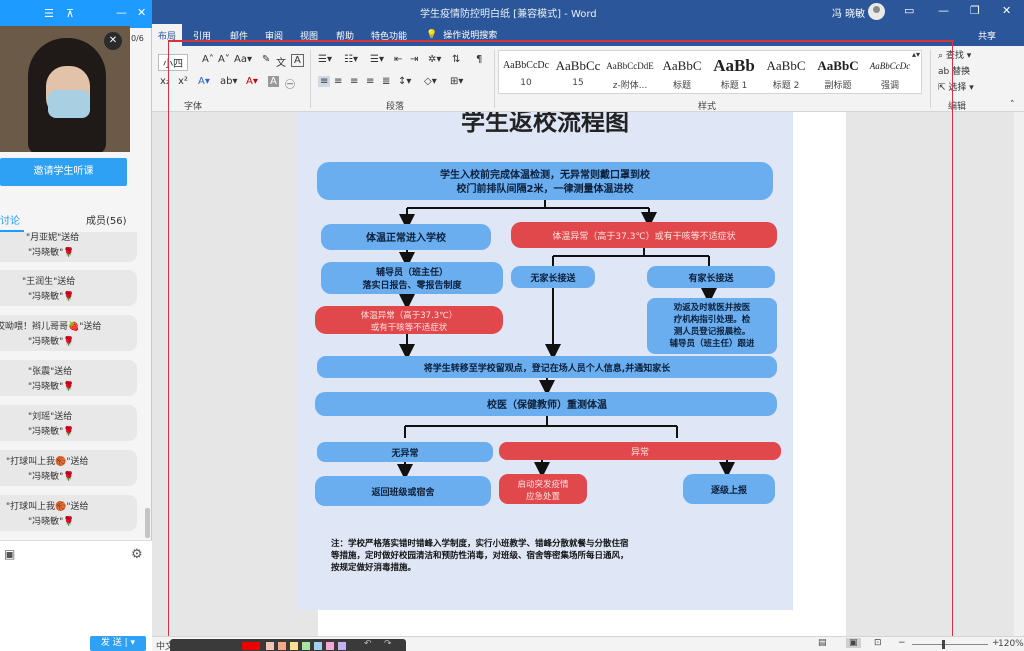  What do you see at coordinates (243, 59) in the screenshot?
I see `change-case-icon: Aa▾` at bounding box center [243, 59].